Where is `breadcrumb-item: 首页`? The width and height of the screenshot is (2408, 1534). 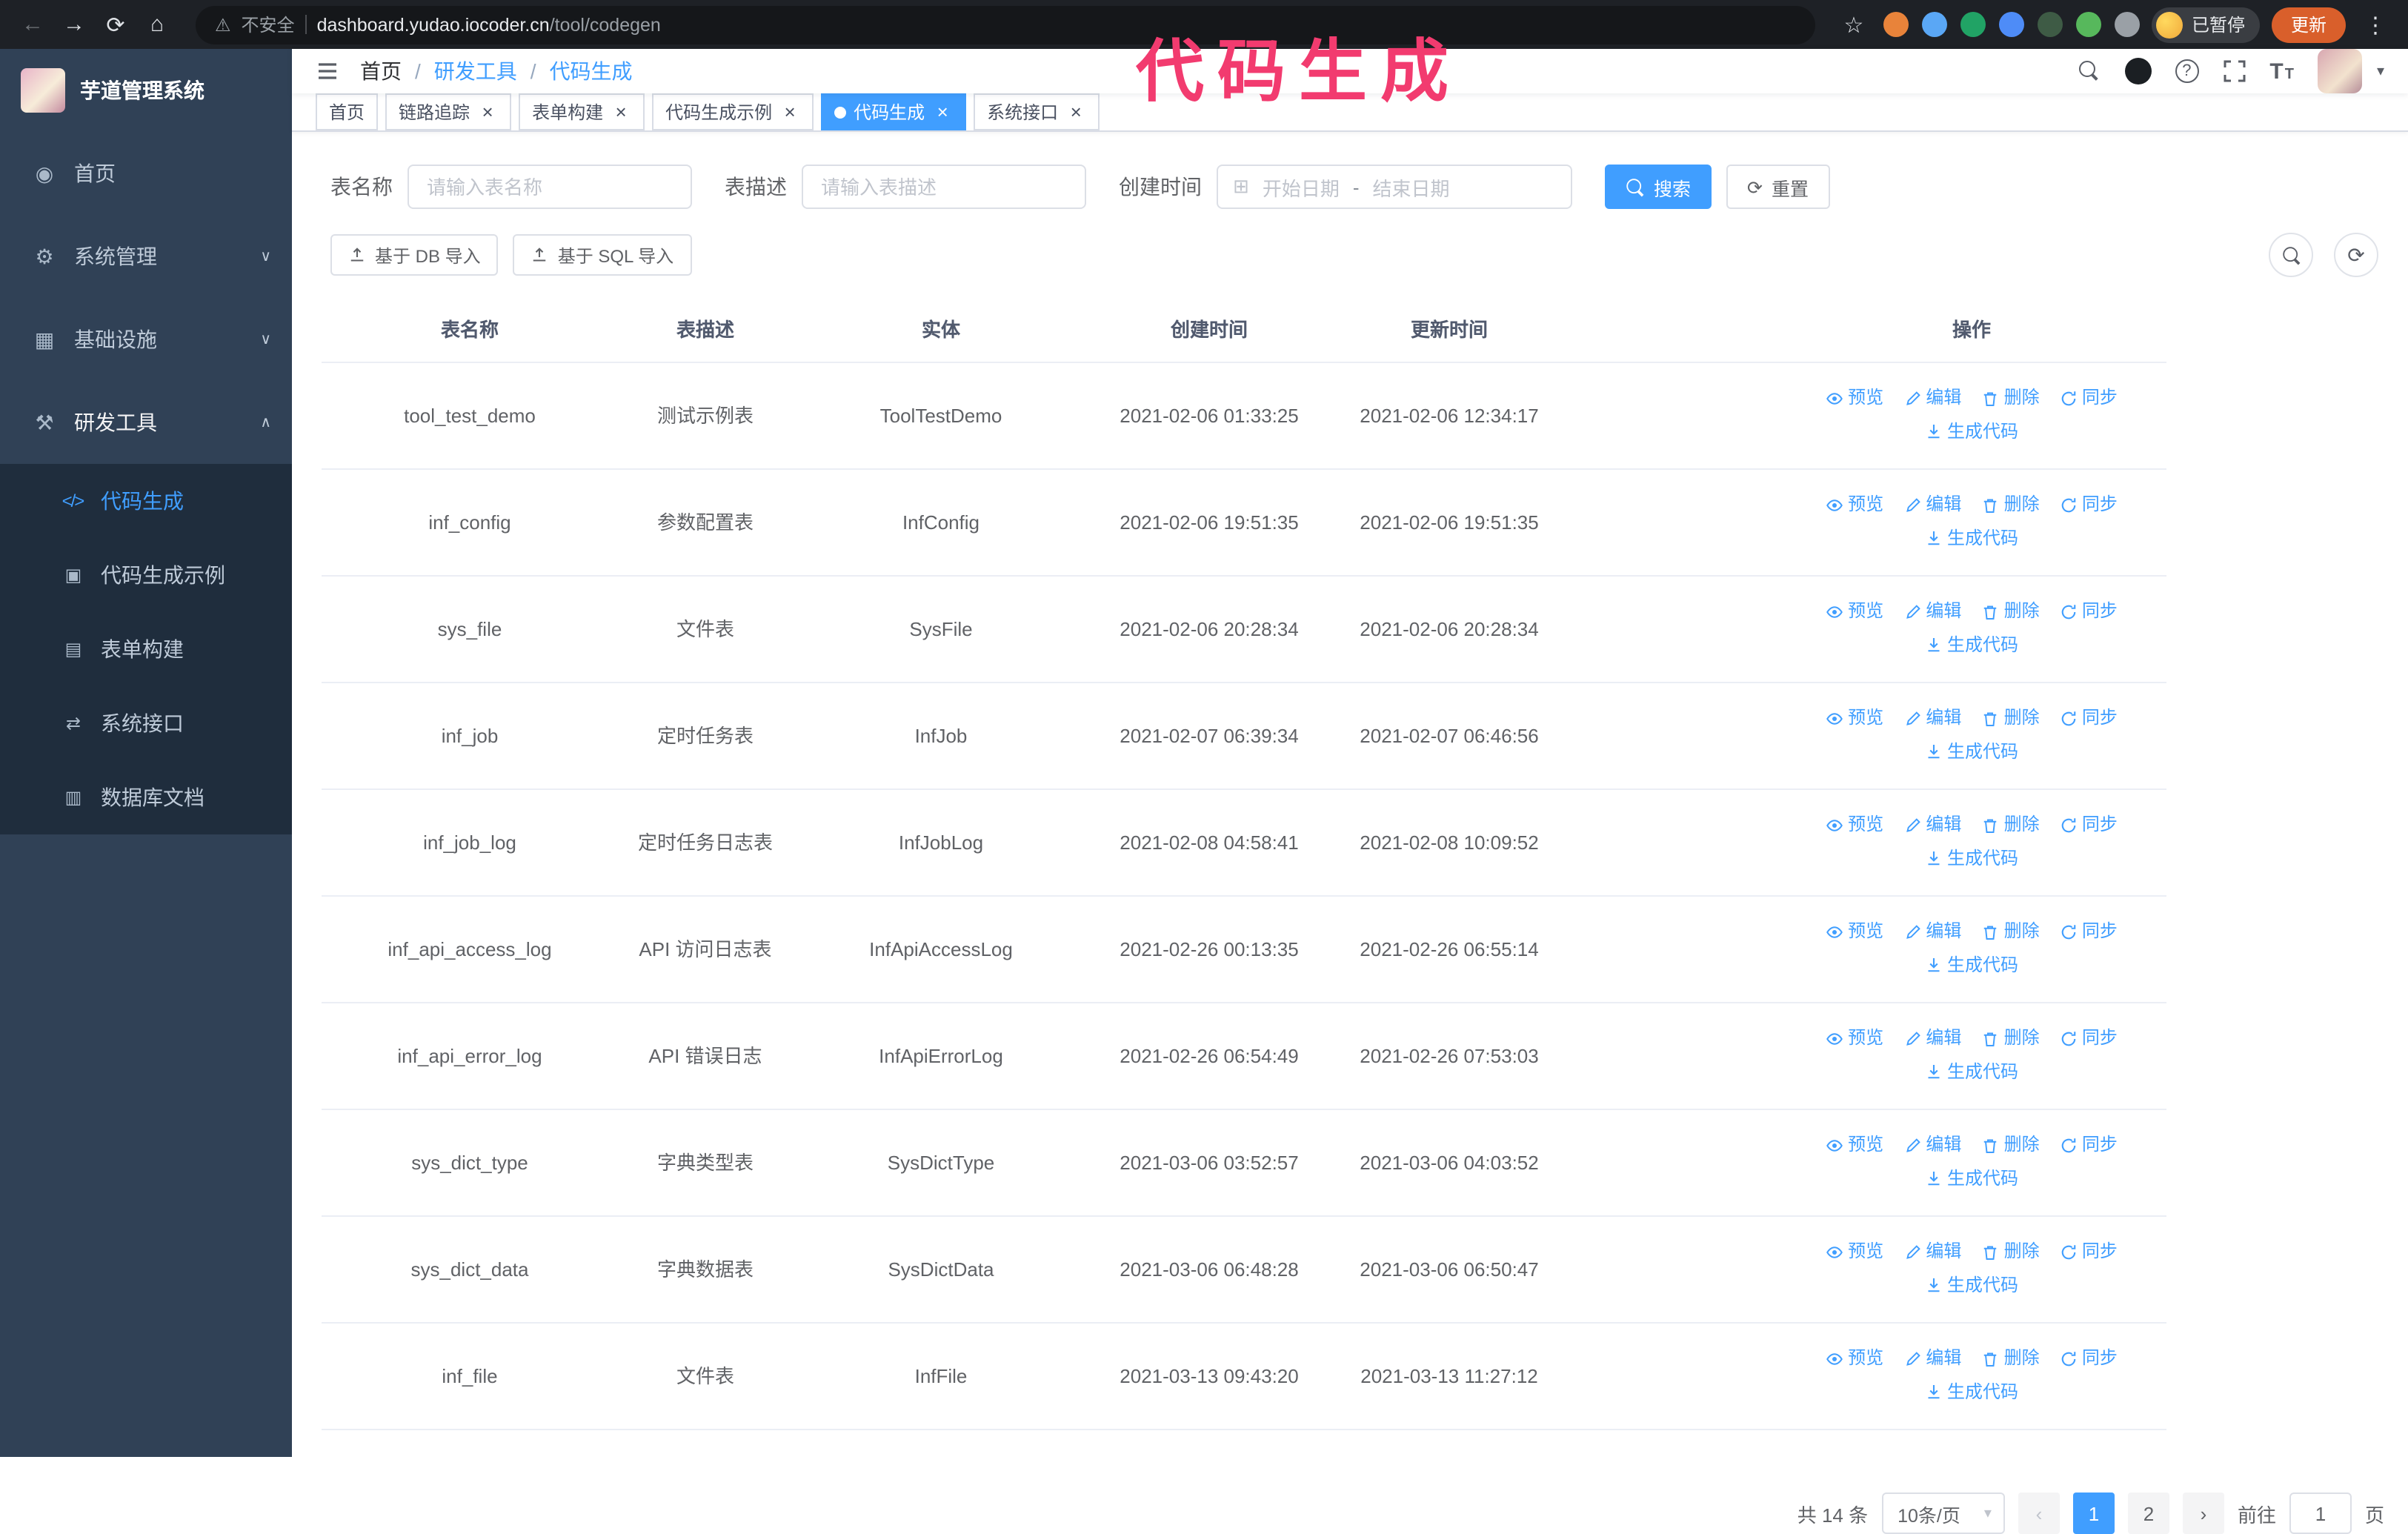
breadcrumb-item: 首页 is located at coordinates (381, 71).